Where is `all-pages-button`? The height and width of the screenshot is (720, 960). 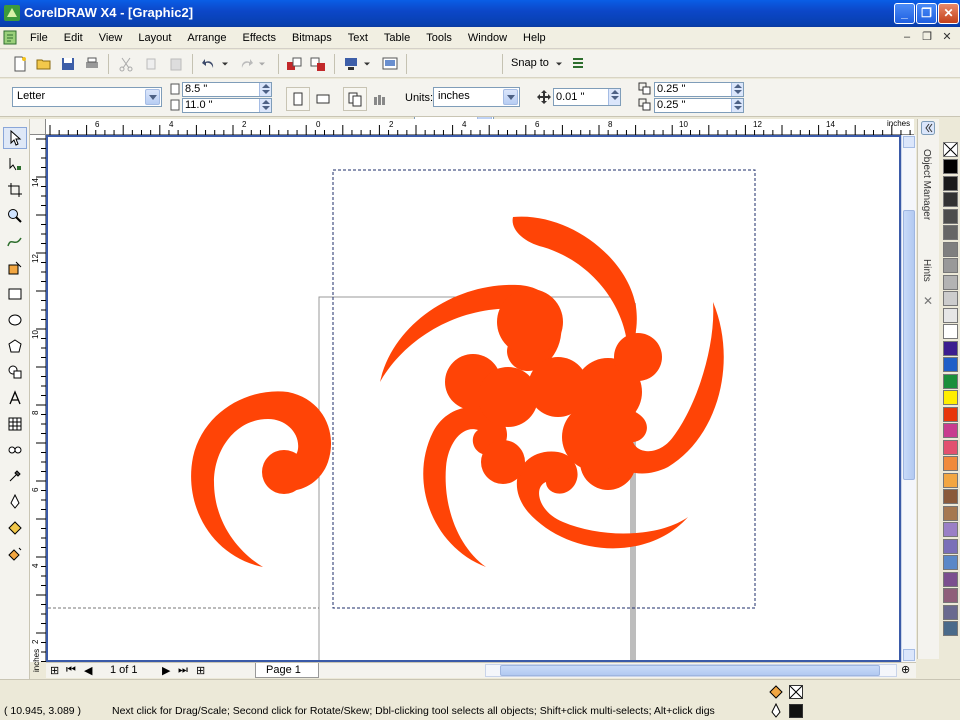 all-pages-button is located at coordinates (355, 99).